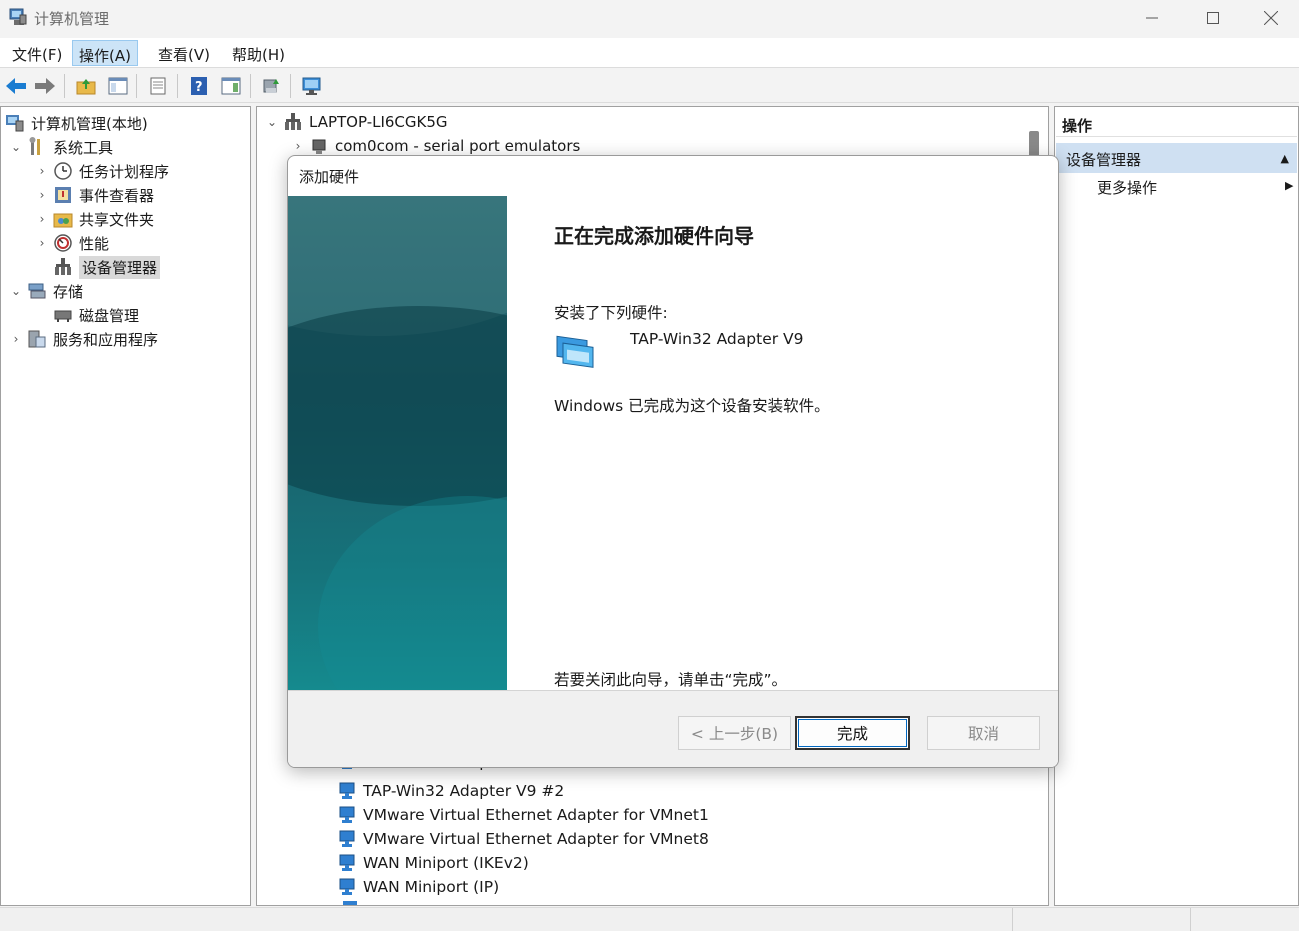 This screenshot has height=931, width=1299. I want to click on back-button, so click(16, 86).